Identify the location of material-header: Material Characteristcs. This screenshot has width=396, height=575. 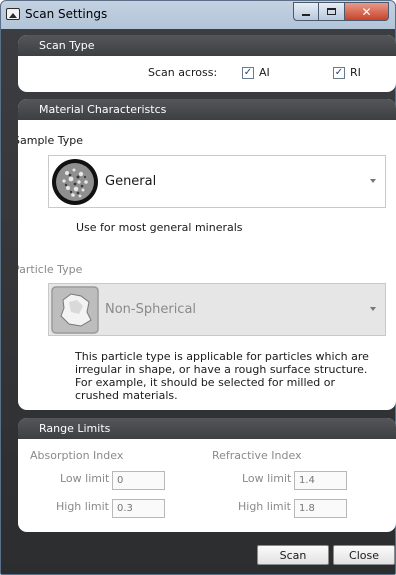
(207, 109).